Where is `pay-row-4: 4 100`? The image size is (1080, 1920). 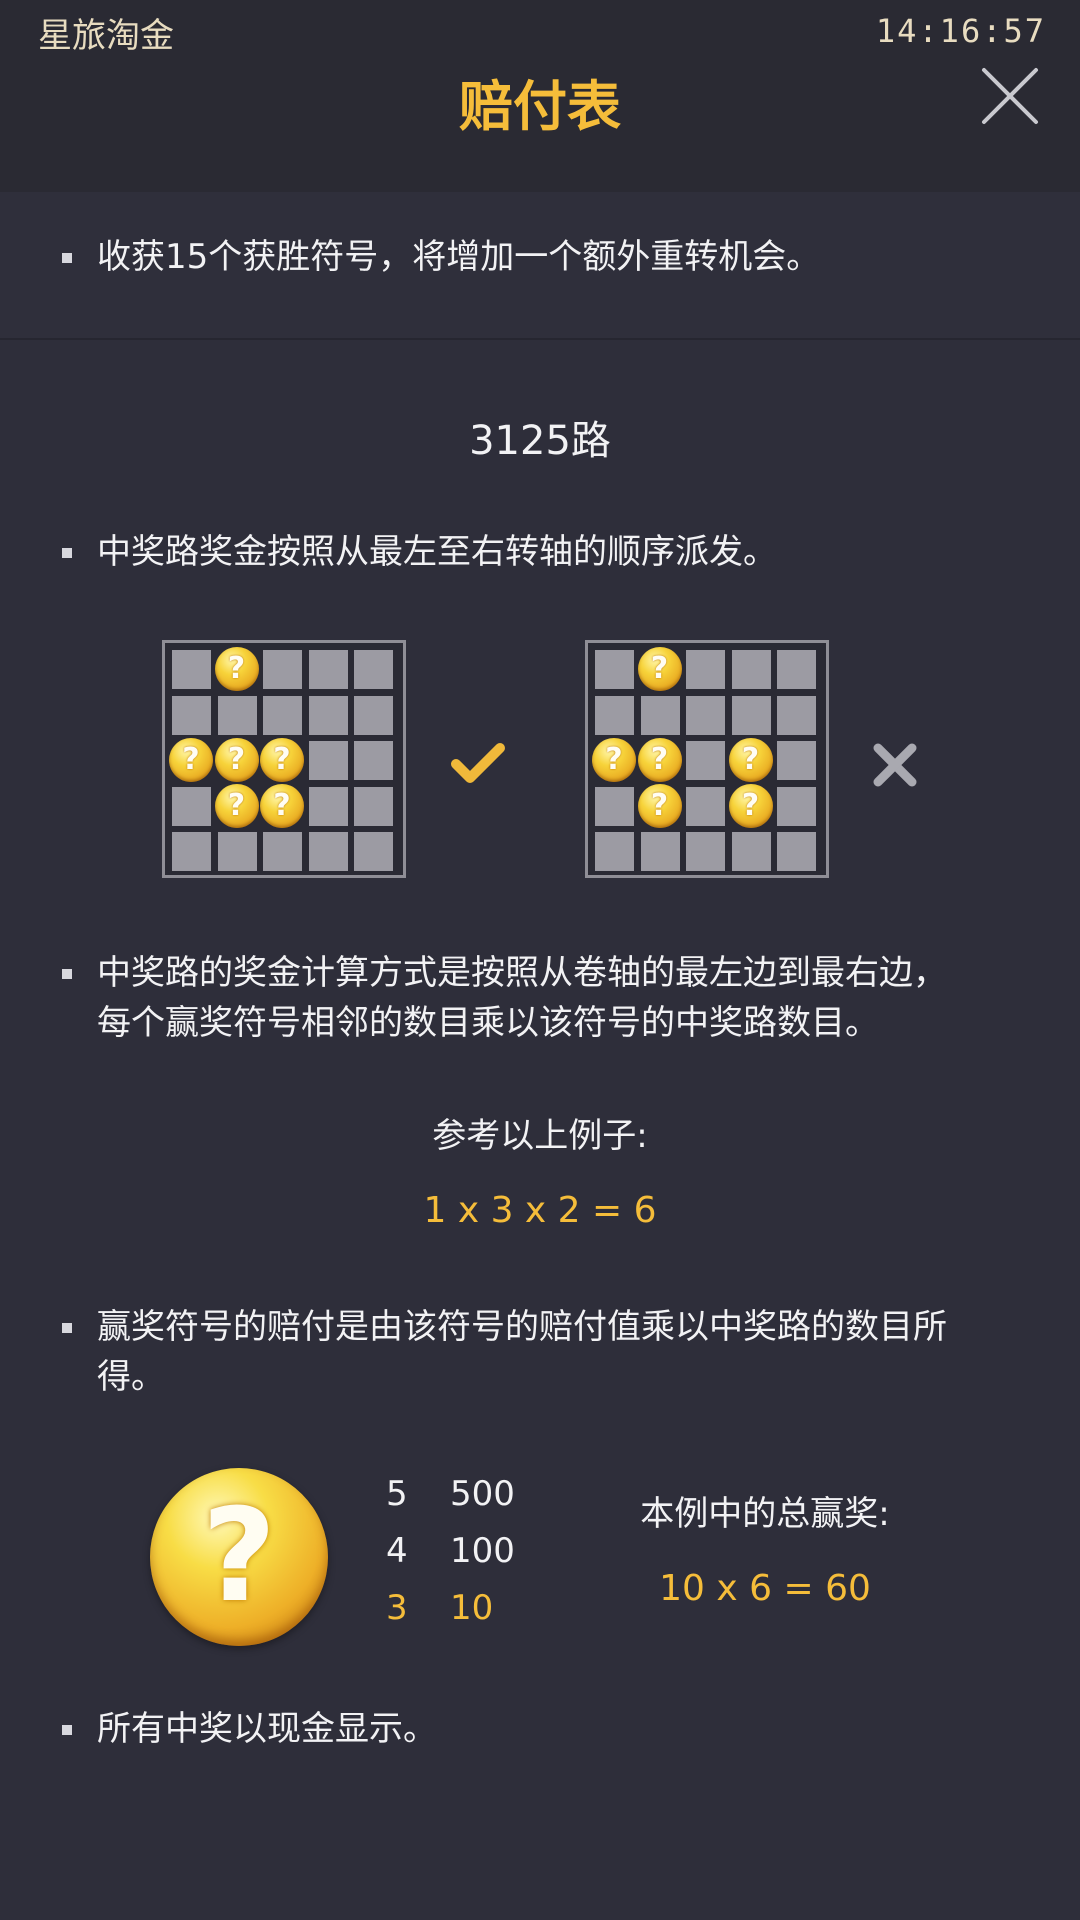 pay-row-4: 4 100 is located at coordinates (450, 1551).